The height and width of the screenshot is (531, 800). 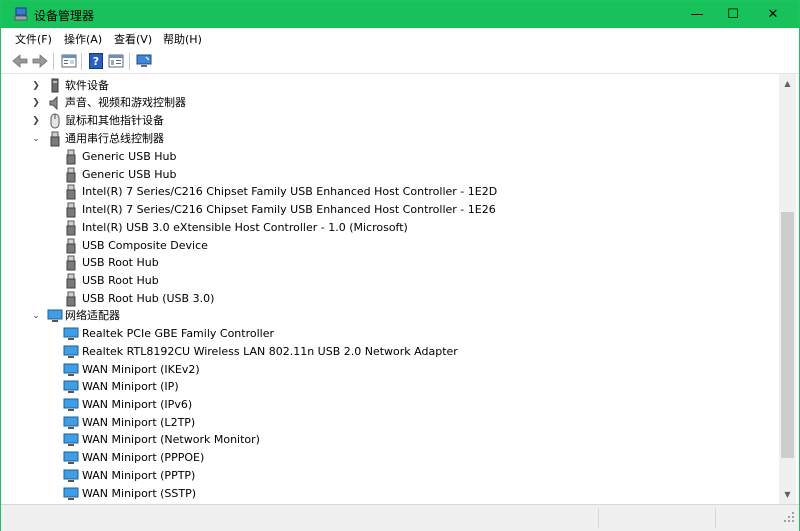 What do you see at coordinates (351, 423) in the screenshot?
I see `tree-item: WAN Miniport (L2TP)` at bounding box center [351, 423].